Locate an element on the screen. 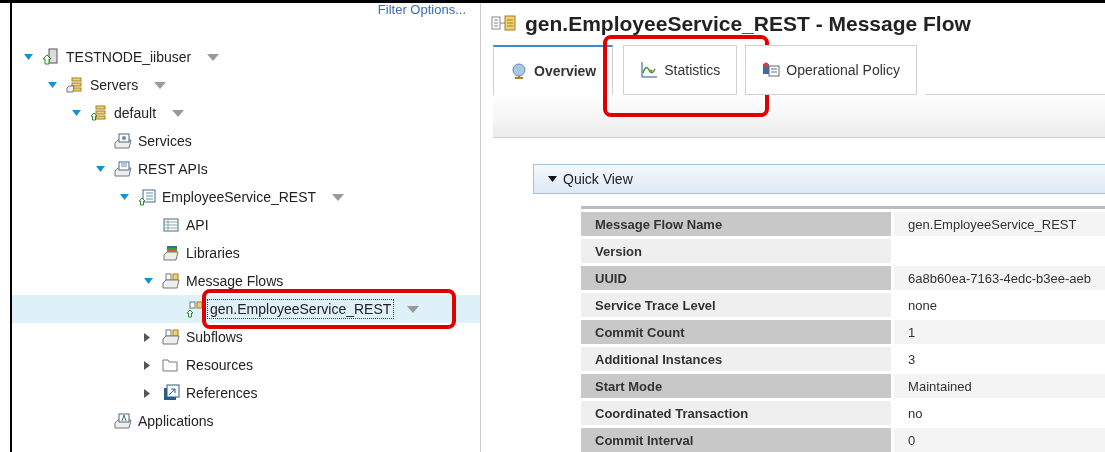 The width and height of the screenshot is (1105, 452). reference-icon is located at coordinates (171, 393).